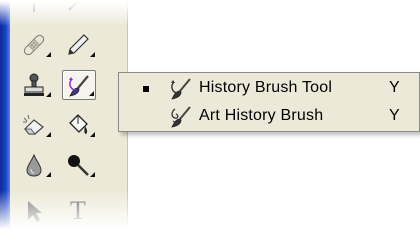 The height and width of the screenshot is (246, 420). I want to click on history-brush-tool, so click(79, 85).